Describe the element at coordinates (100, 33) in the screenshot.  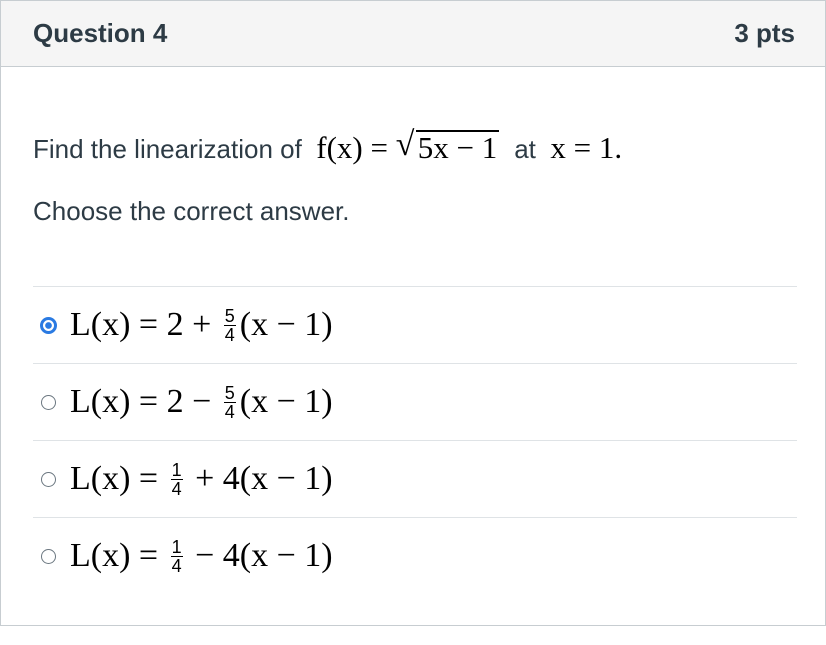
I see `question-title: Question 4` at that location.